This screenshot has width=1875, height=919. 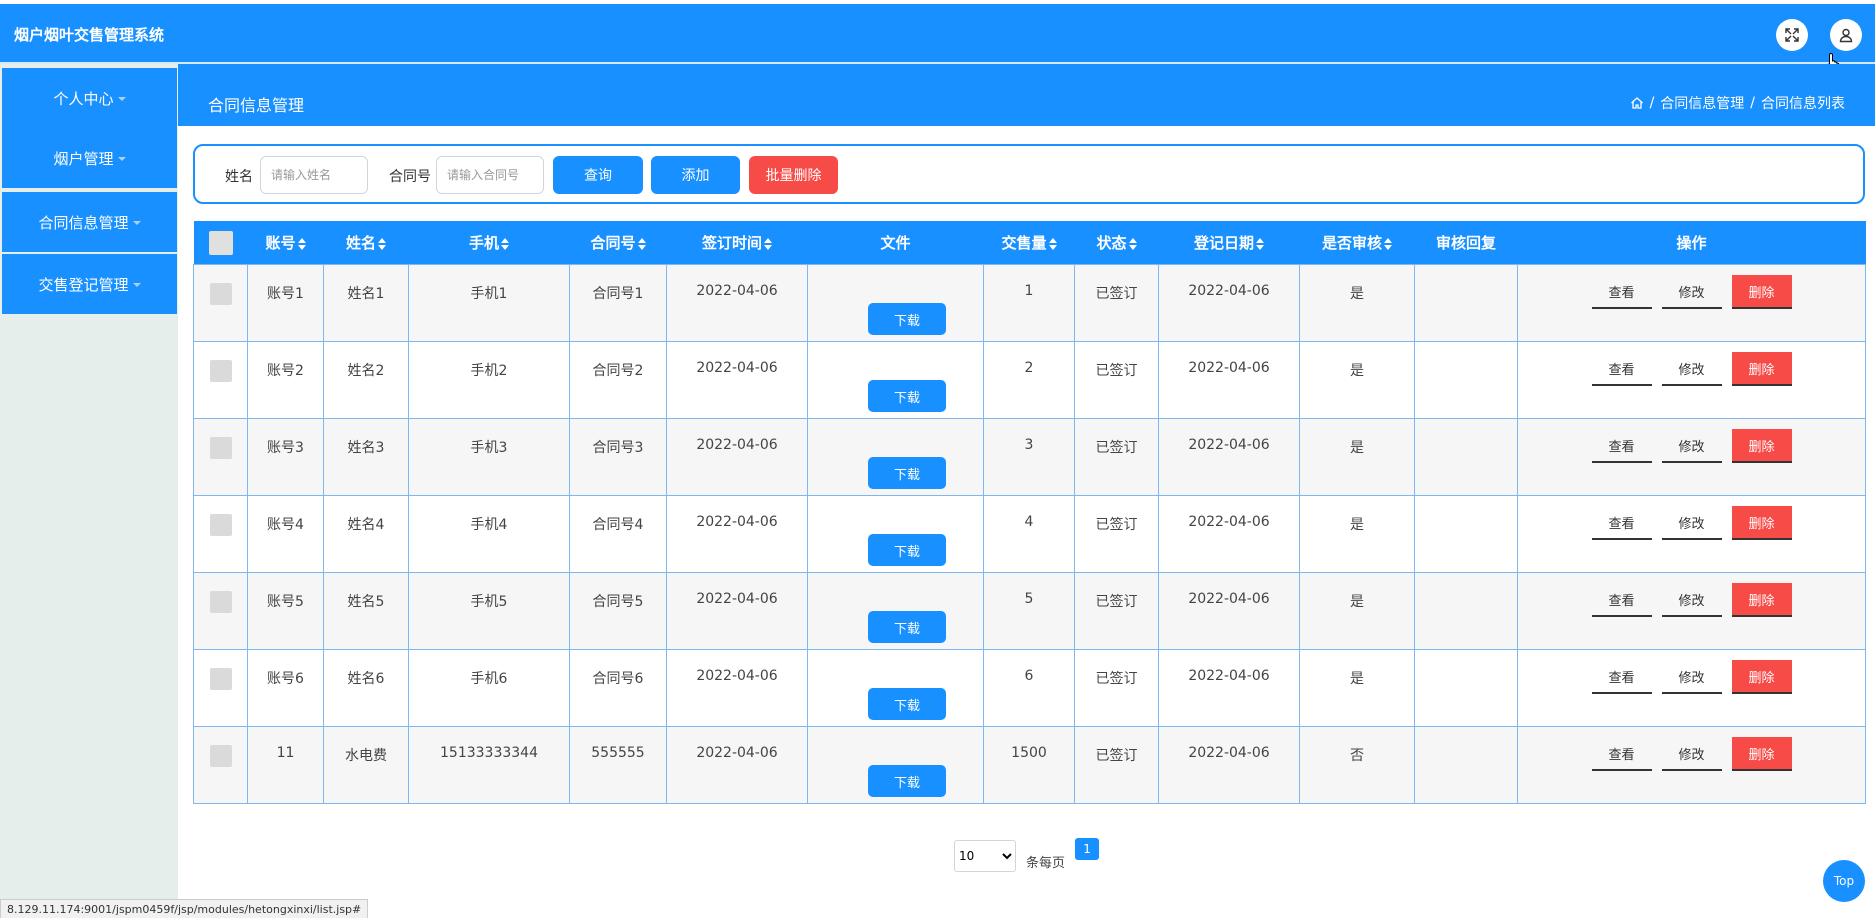 What do you see at coordinates (1637, 103) in the screenshot?
I see `home-icon` at bounding box center [1637, 103].